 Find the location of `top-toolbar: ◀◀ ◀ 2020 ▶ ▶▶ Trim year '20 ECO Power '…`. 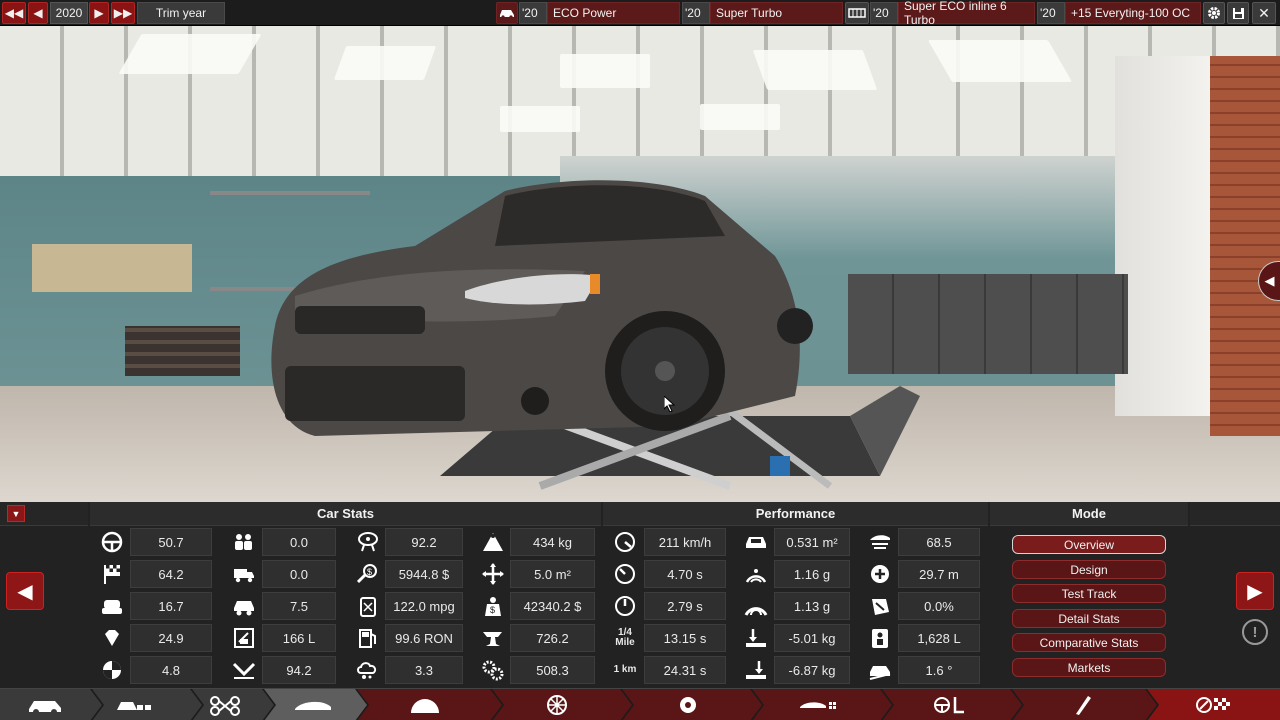

top-toolbar: ◀◀ ◀ 2020 ▶ ▶▶ Trim year '20 ECO Power '… is located at coordinates (640, 13).